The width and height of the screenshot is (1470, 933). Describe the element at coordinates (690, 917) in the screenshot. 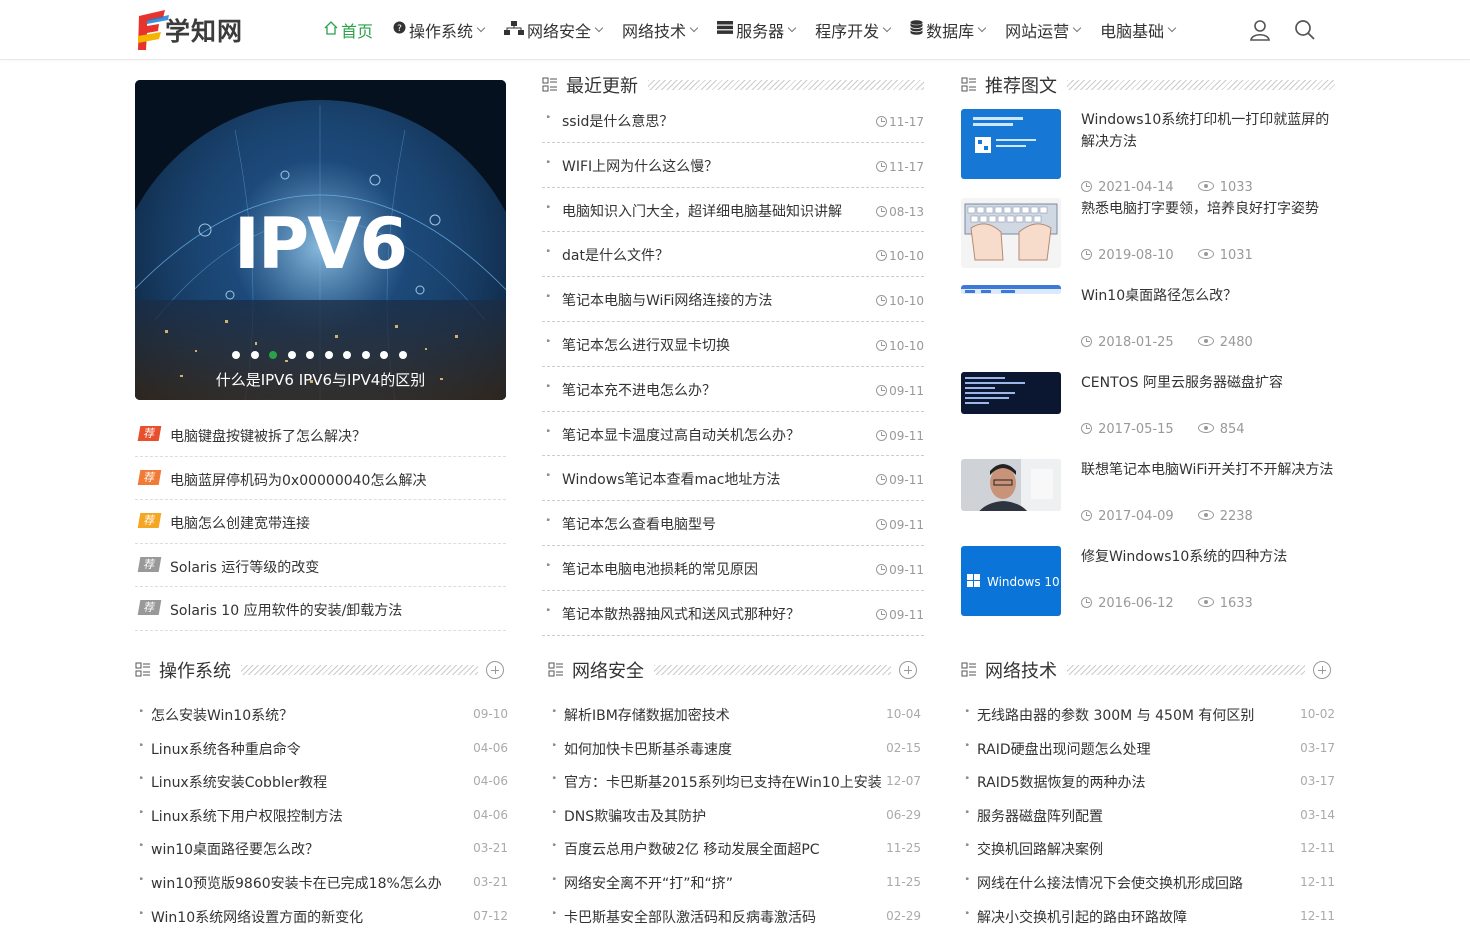

I see `column-item-title: 卡巴斯基安全部队激活码和反病毒激活码` at that location.